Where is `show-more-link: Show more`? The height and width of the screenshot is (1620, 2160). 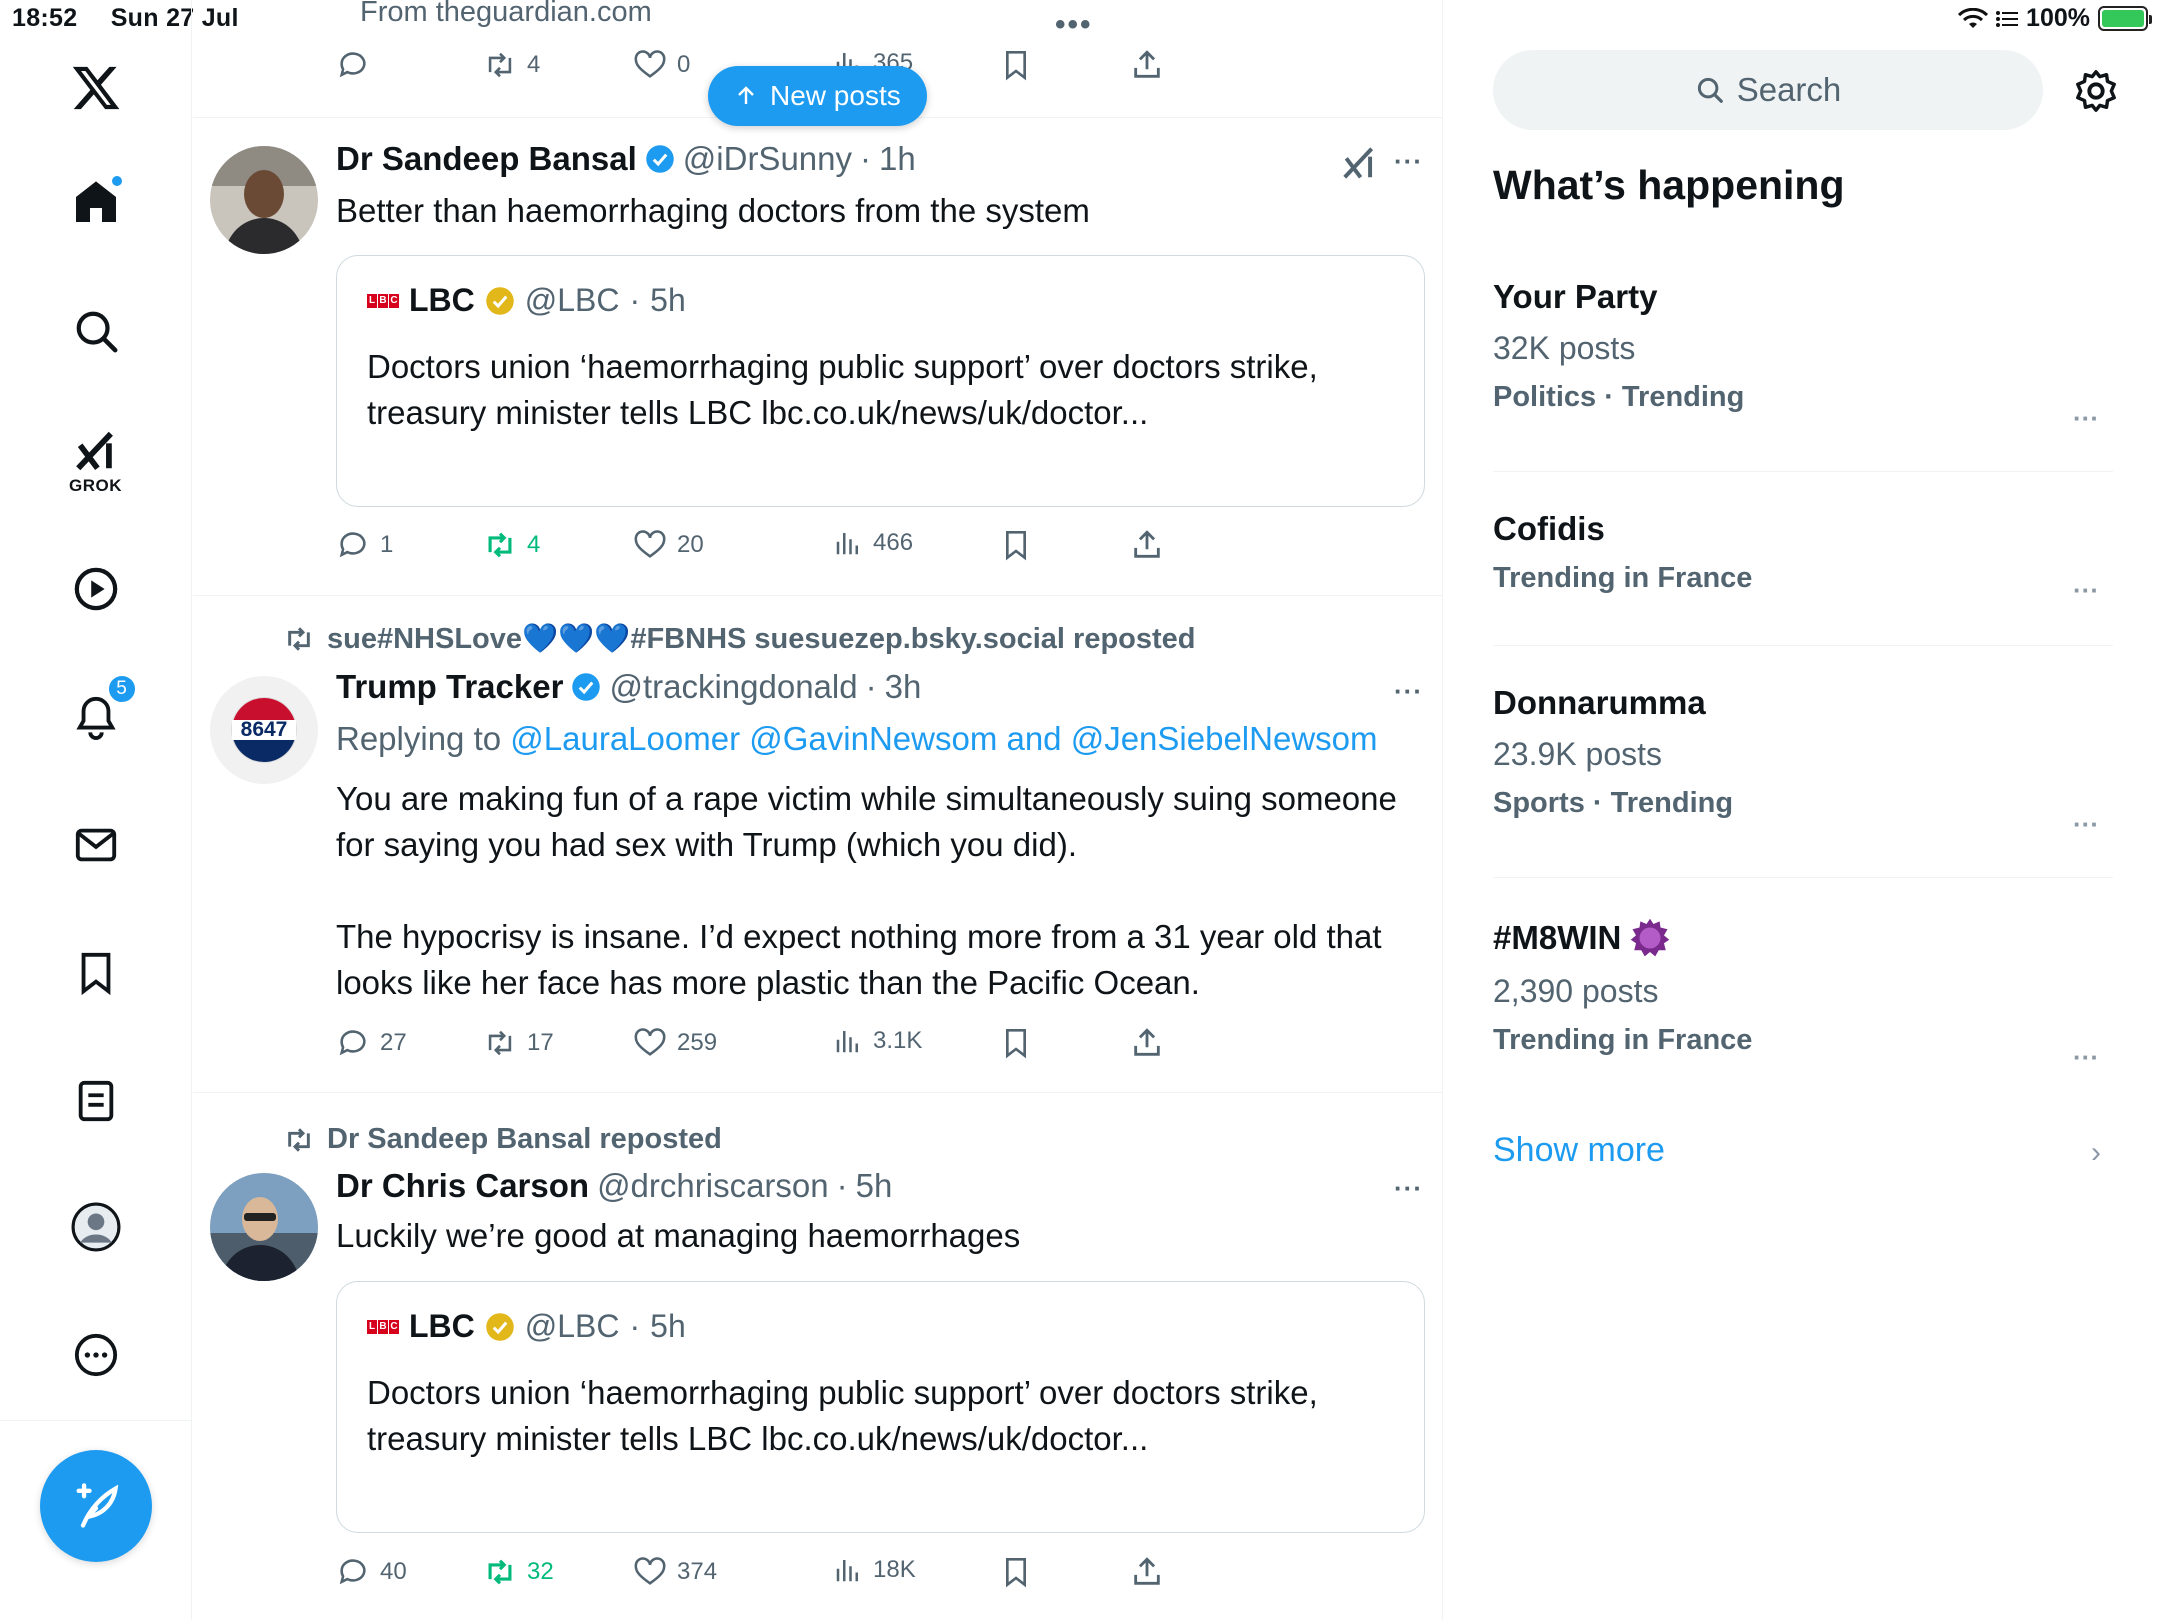 show-more-link: Show more is located at coordinates (1579, 1150).